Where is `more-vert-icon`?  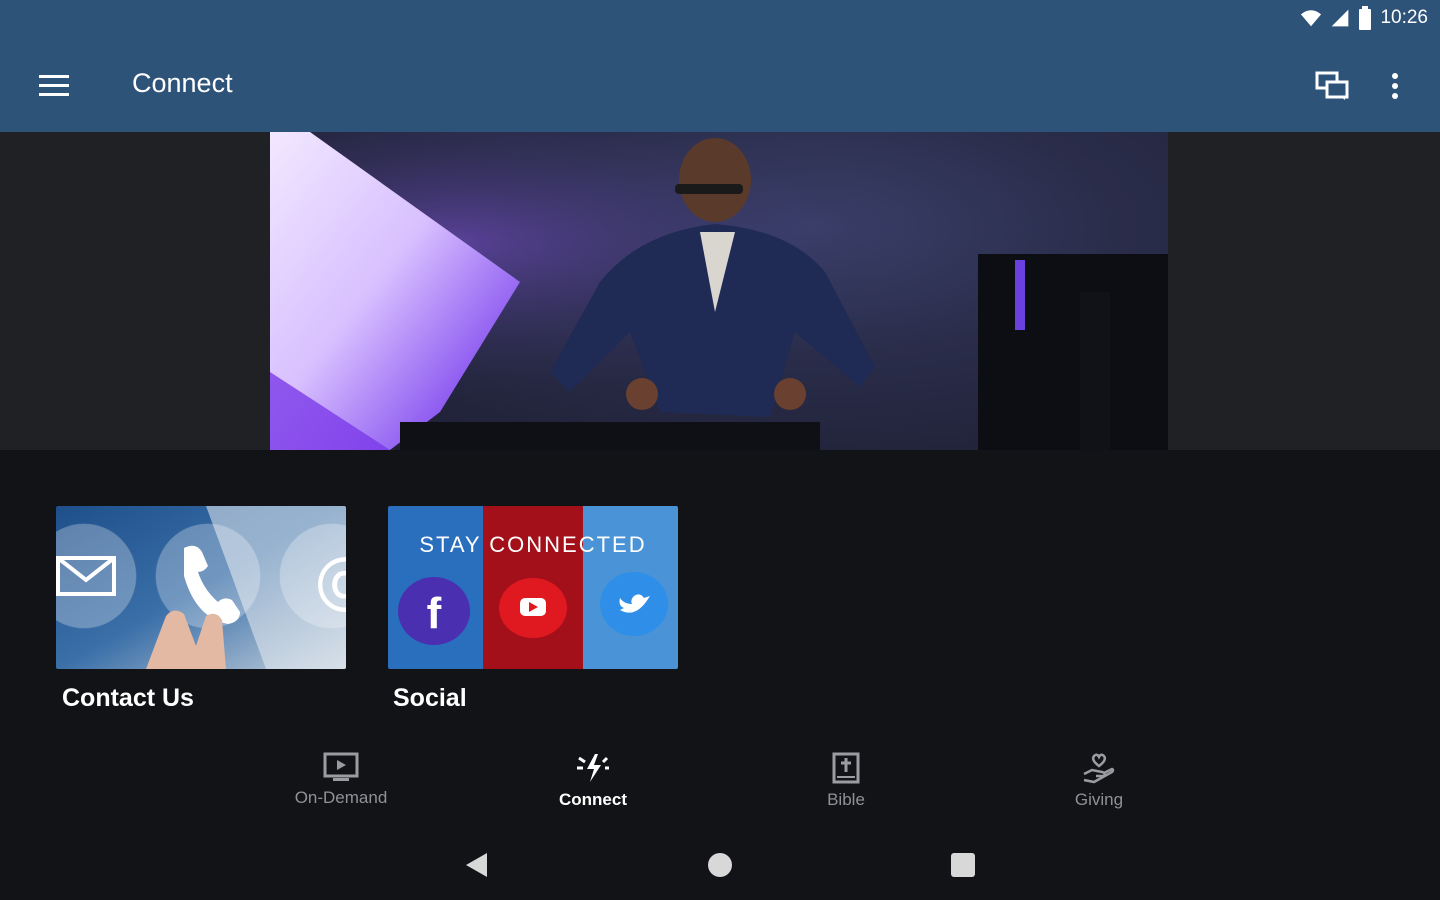
more-vert-icon is located at coordinates (1395, 86).